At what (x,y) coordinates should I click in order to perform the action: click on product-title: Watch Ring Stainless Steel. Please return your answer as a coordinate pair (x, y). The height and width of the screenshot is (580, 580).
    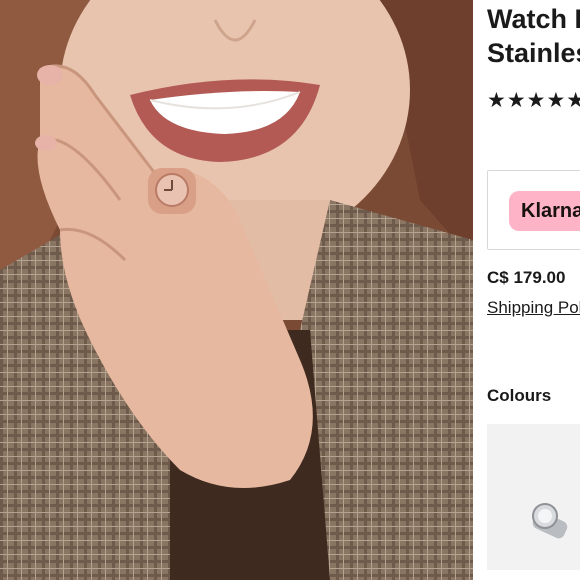
    Looking at the image, I should click on (533, 36).